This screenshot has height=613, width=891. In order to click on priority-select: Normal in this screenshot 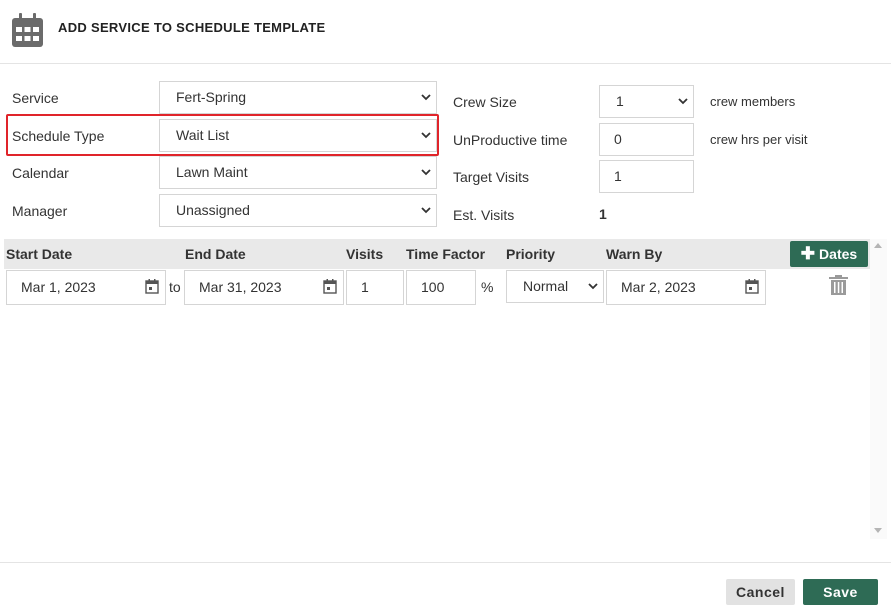, I will do `click(555, 286)`.